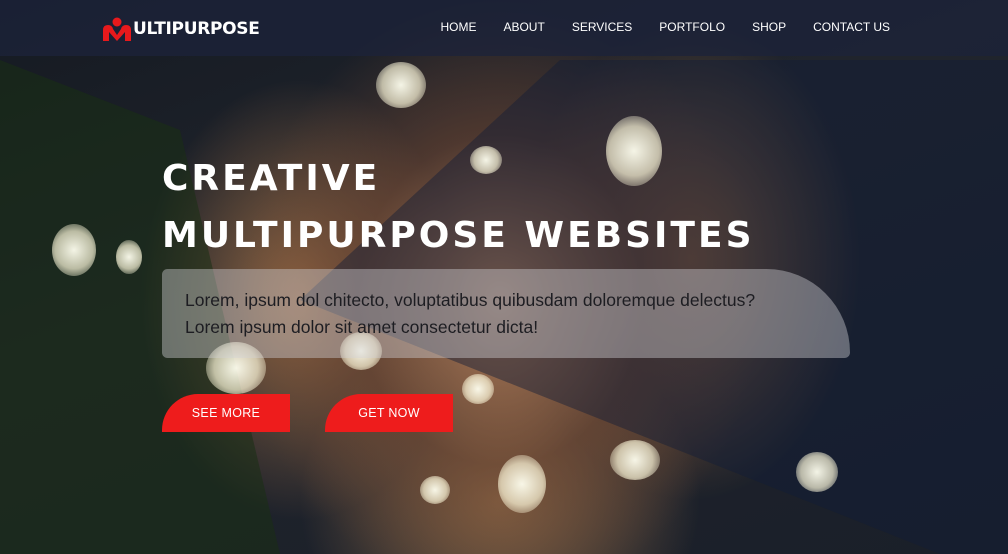 The image size is (1008, 554). I want to click on nav-item-services: SERVICES, so click(602, 27).